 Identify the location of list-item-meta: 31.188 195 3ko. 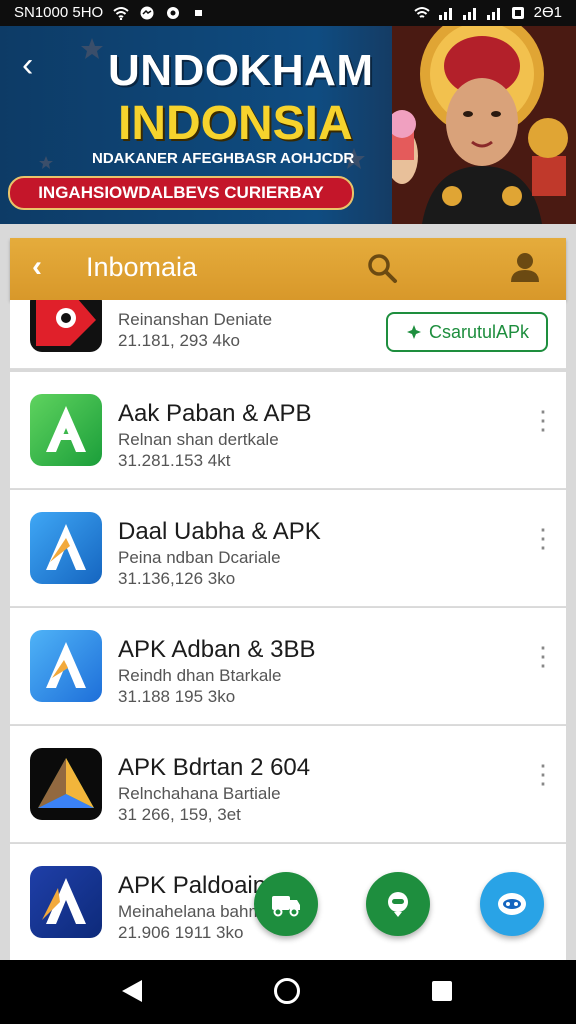
(177, 696).